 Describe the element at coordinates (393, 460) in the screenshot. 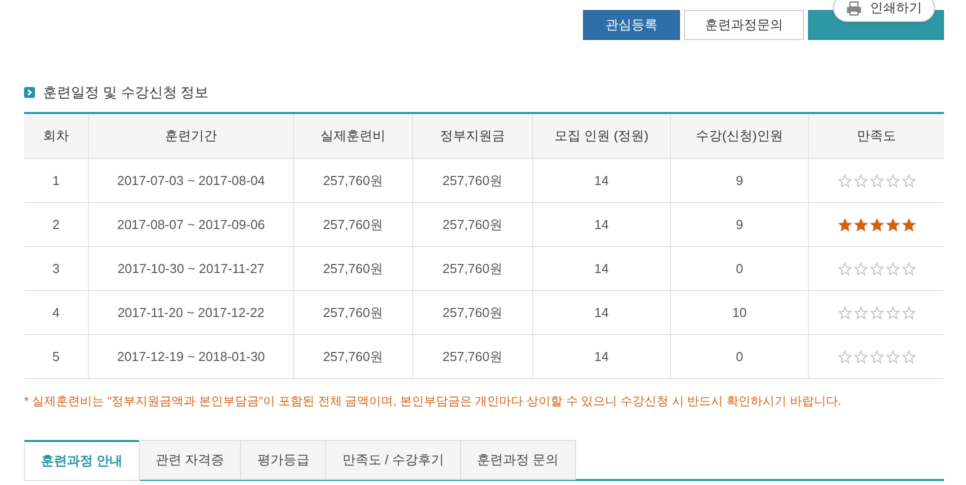

I see `tab: 만족도 / 수강후기` at that location.